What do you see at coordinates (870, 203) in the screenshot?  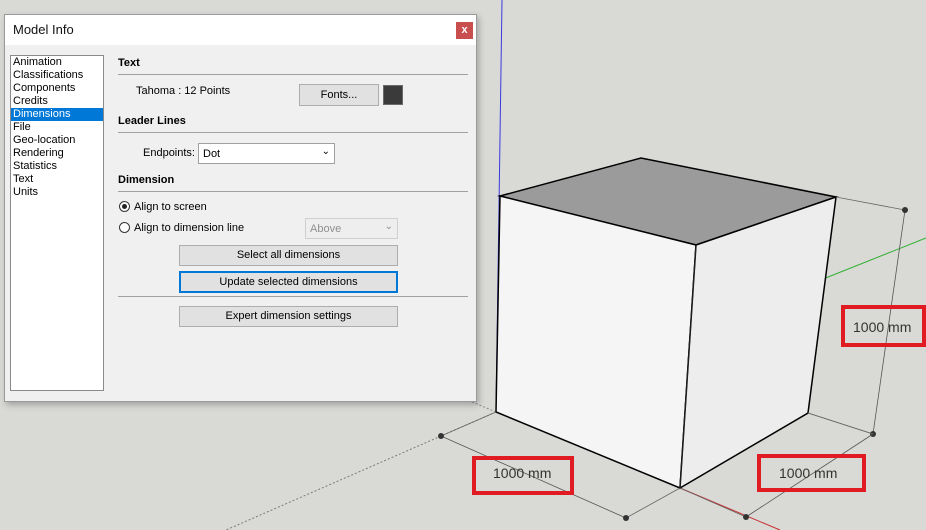 I see `dim-extension-line` at bounding box center [870, 203].